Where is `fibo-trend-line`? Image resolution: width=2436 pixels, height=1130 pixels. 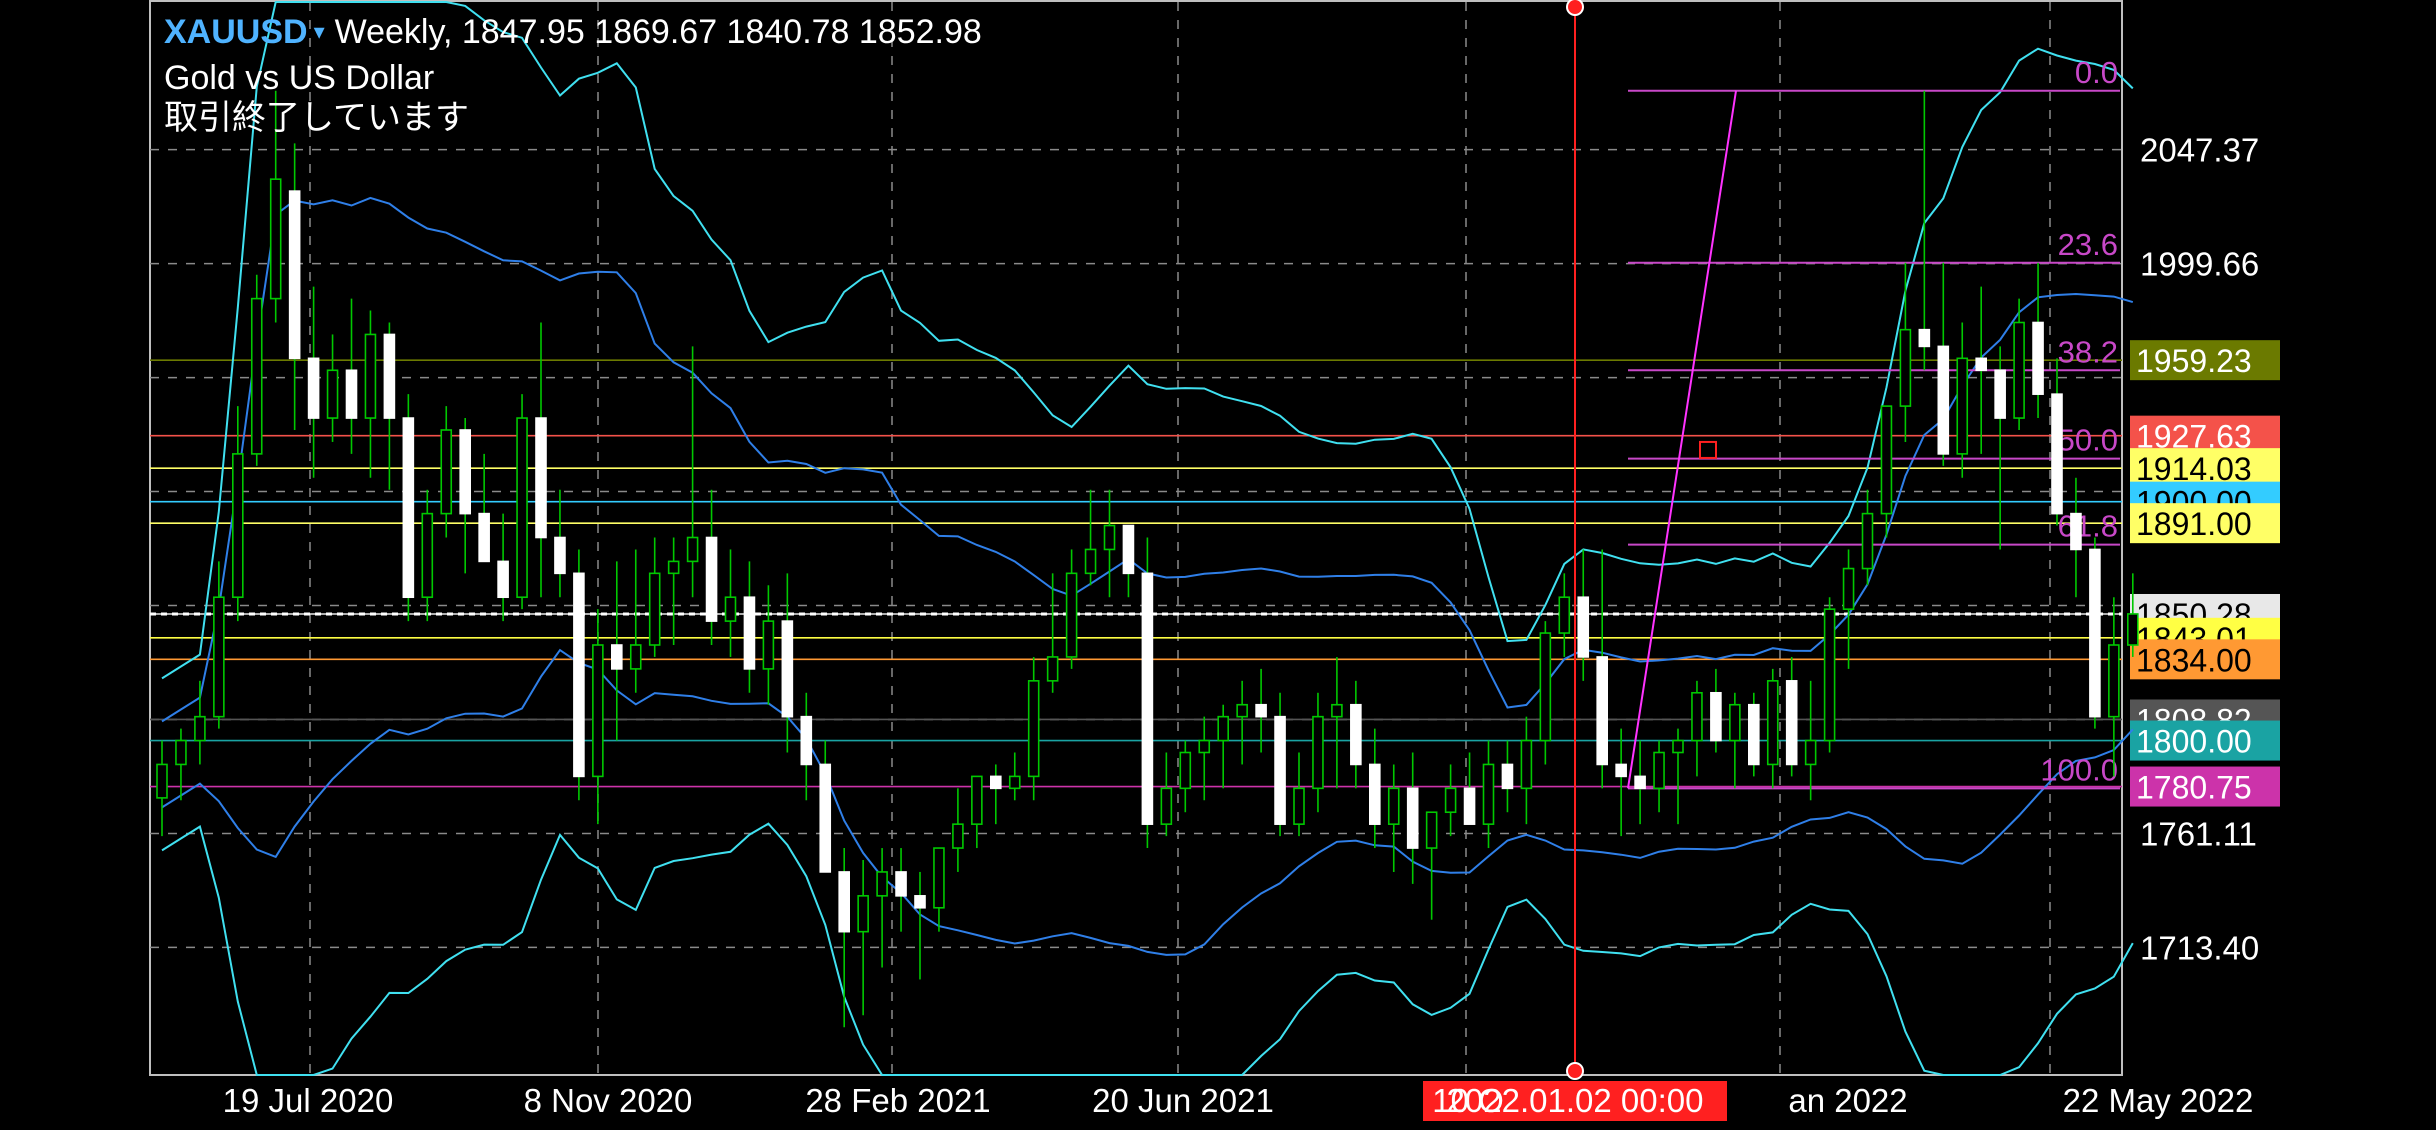 fibo-trend-line is located at coordinates (1682, 439).